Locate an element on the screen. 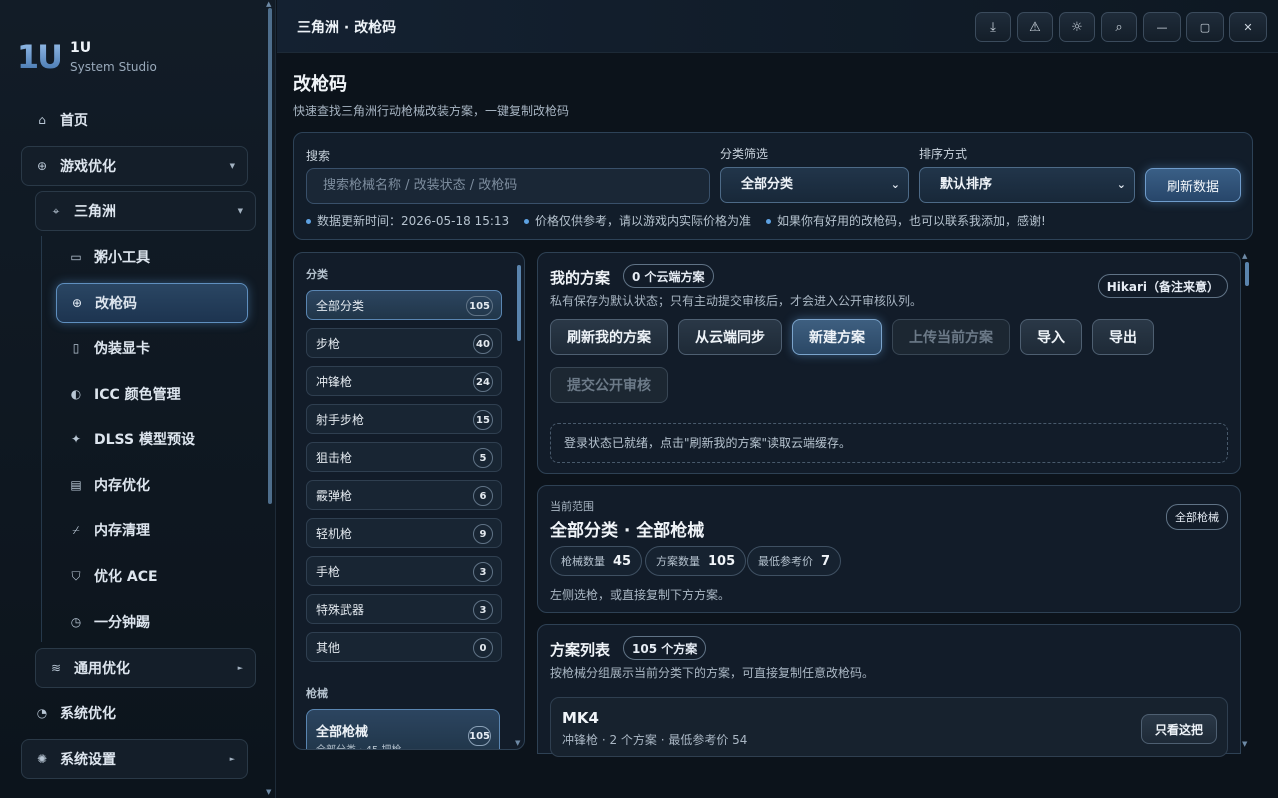  download-icon: ⤓ is located at coordinates (993, 27).